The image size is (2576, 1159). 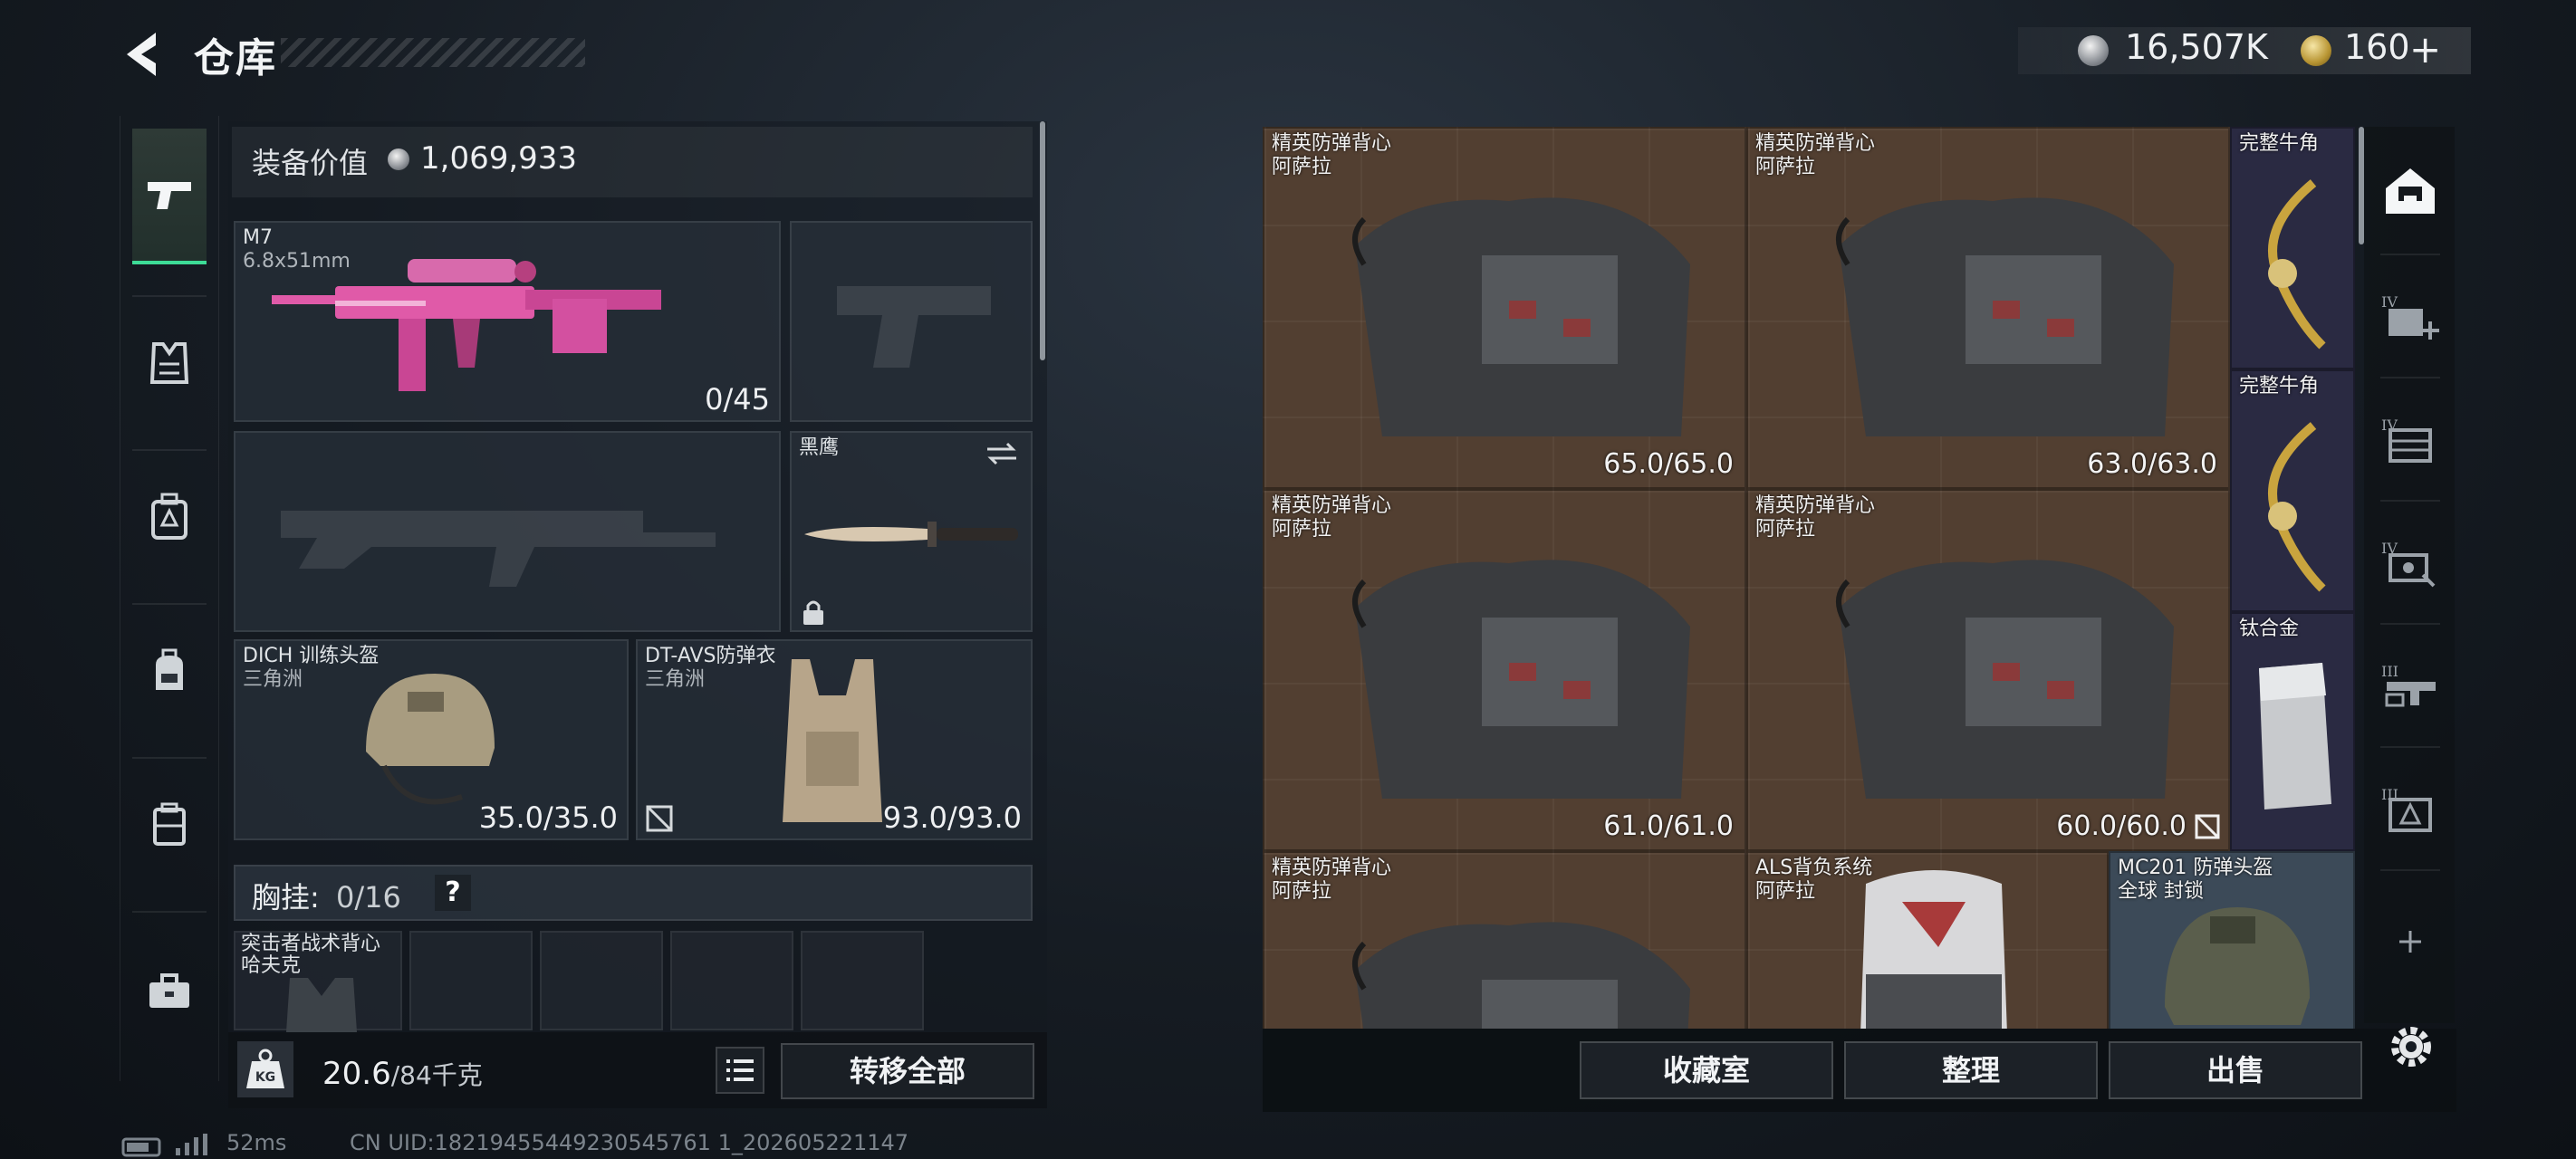 I want to click on list-view-button, so click(x=740, y=1070).